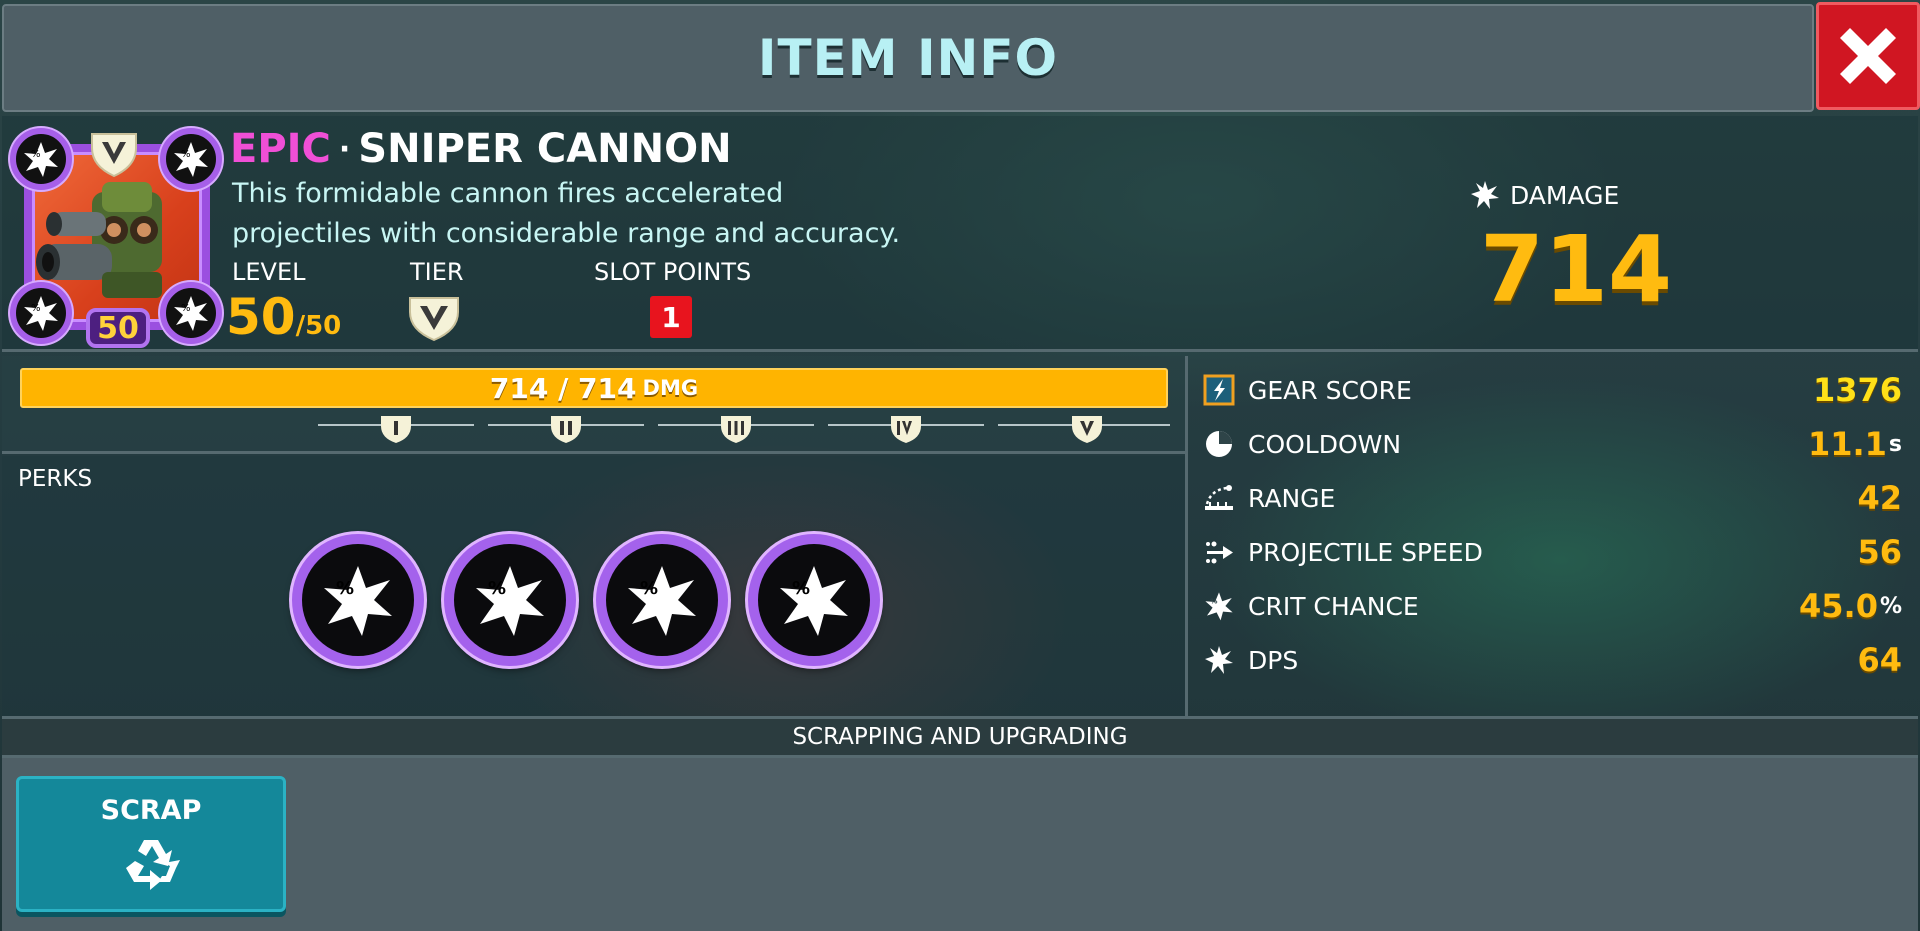  I want to click on damage-label-row: DAMAGE, so click(1544, 195).